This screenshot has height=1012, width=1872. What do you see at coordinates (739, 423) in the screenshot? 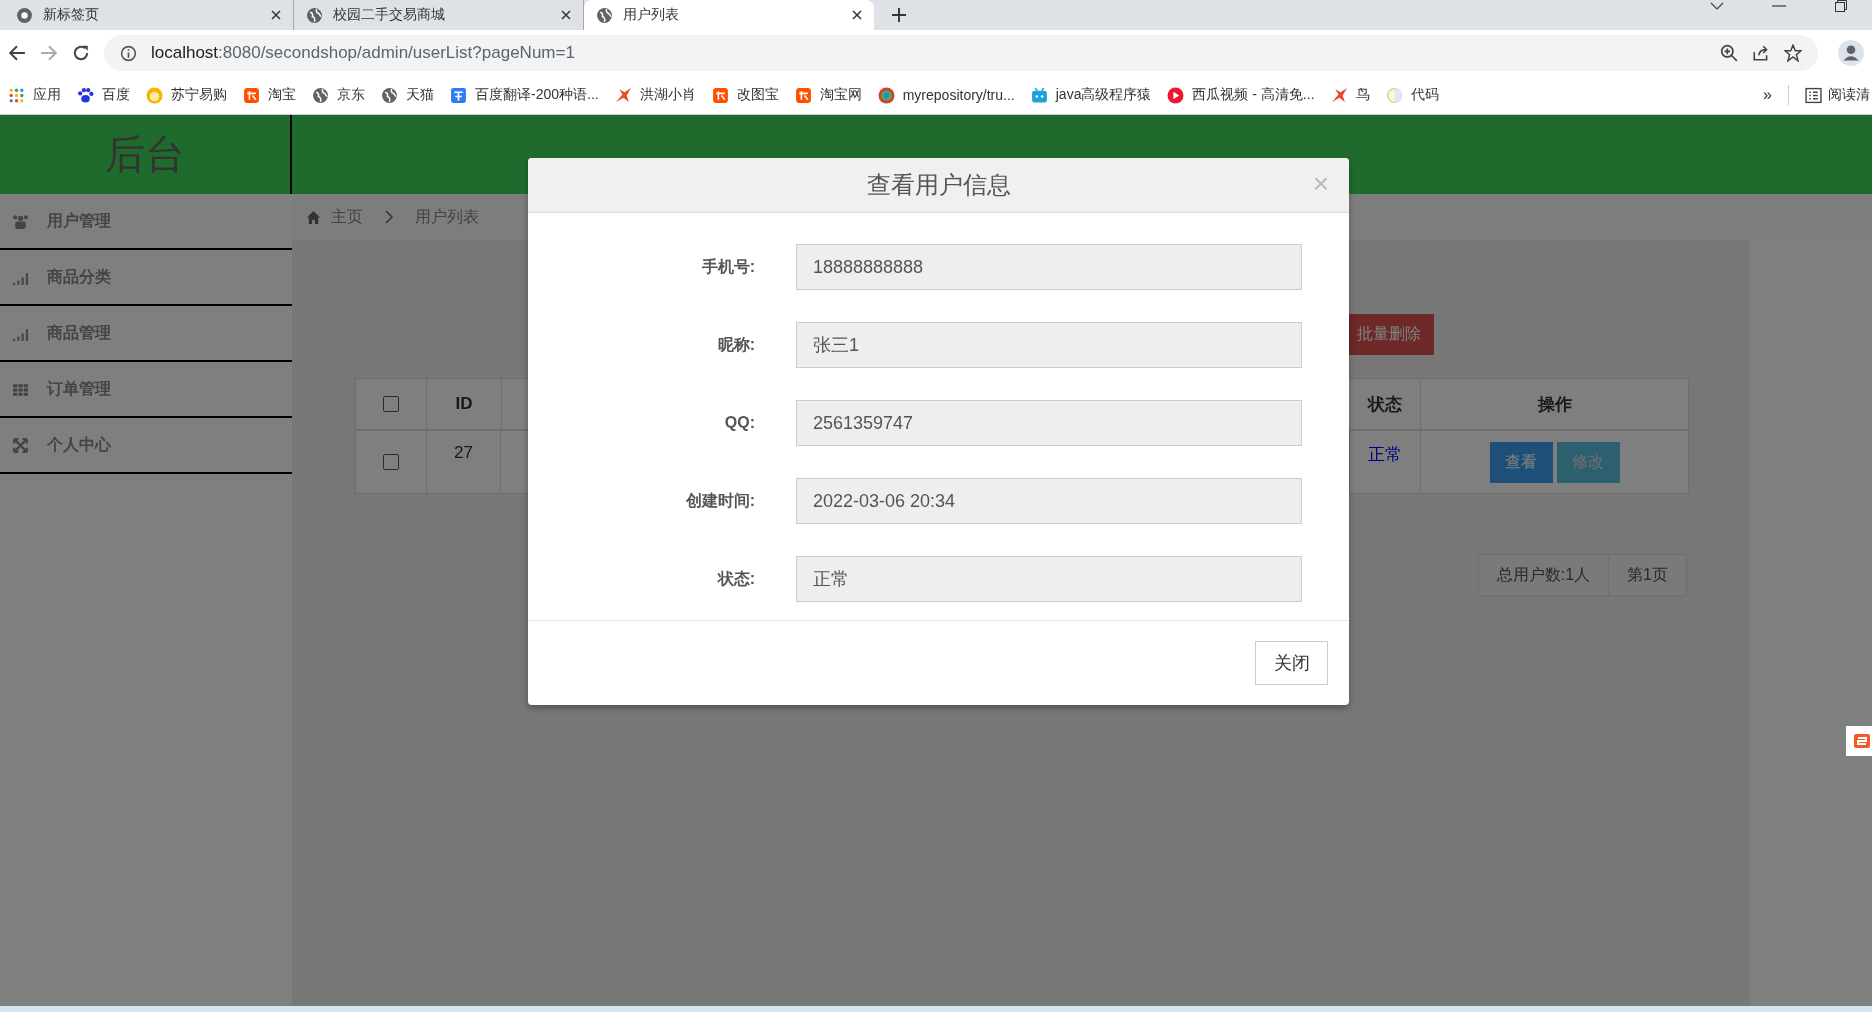
I see `field-label: QQ:` at bounding box center [739, 423].